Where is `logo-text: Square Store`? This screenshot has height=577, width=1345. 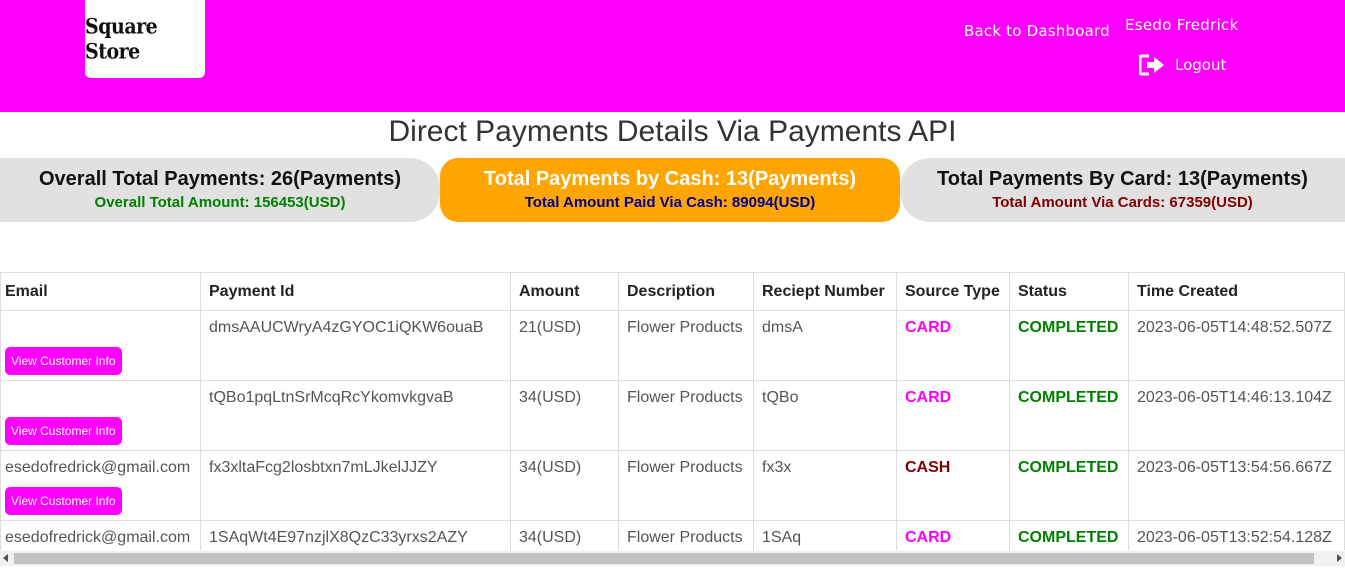
logo-text: Square Store is located at coordinates (121, 39).